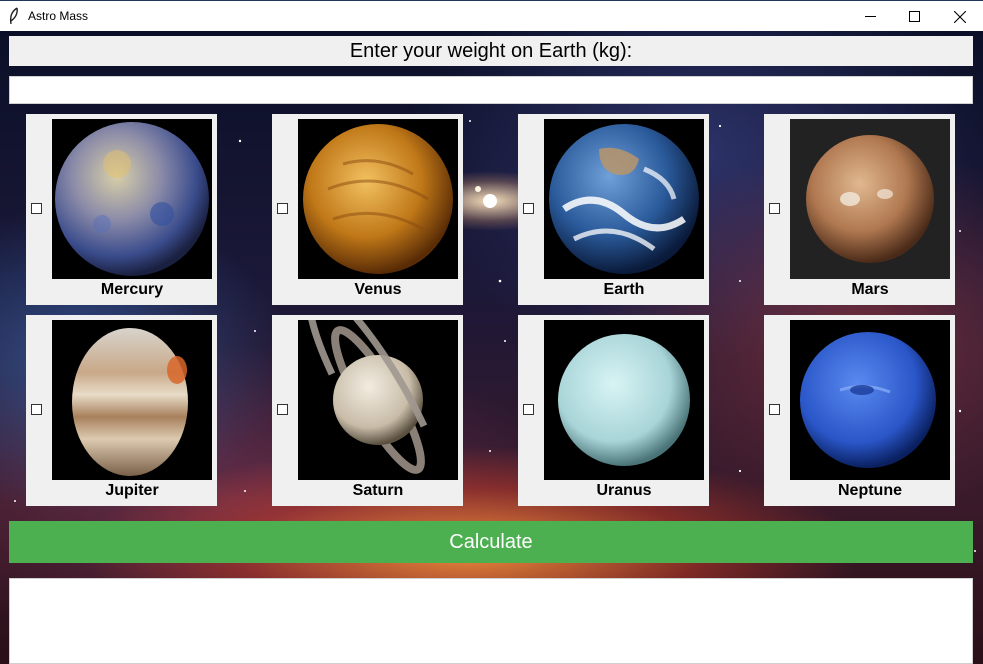 The width and height of the screenshot is (983, 664). Describe the element at coordinates (624, 400) in the screenshot. I see `uranus-image` at that location.